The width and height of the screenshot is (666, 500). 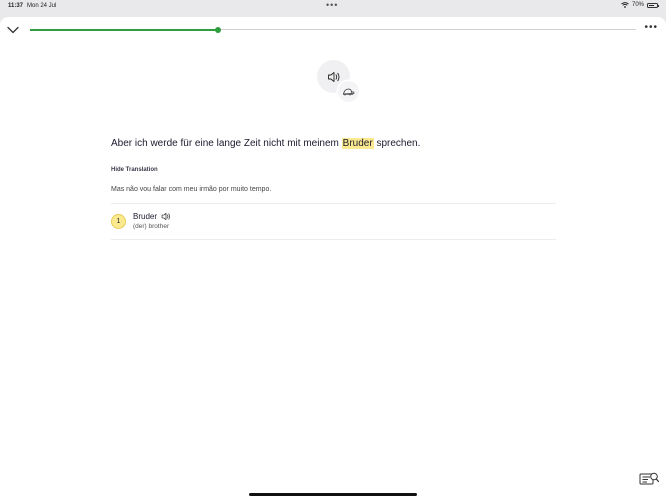 I want to click on lesson-progress-bar, so click(x=333, y=29).